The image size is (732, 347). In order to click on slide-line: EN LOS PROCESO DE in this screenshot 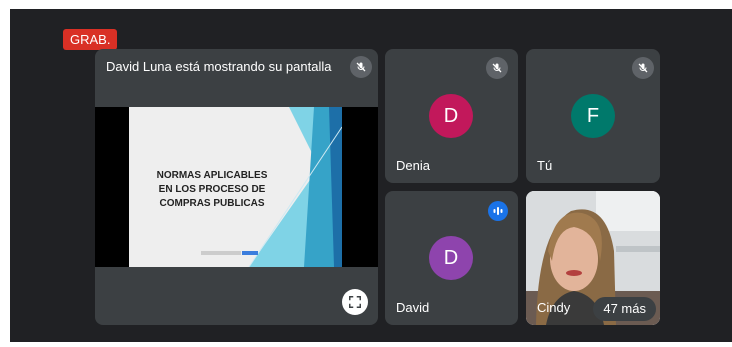, I will do `click(212, 189)`.